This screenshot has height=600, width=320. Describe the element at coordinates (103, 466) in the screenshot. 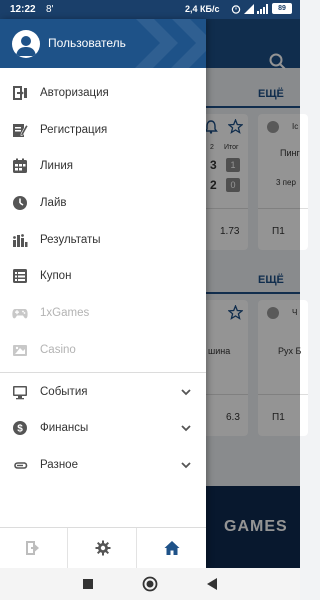

I see `menu-item-misc: Разное` at that location.